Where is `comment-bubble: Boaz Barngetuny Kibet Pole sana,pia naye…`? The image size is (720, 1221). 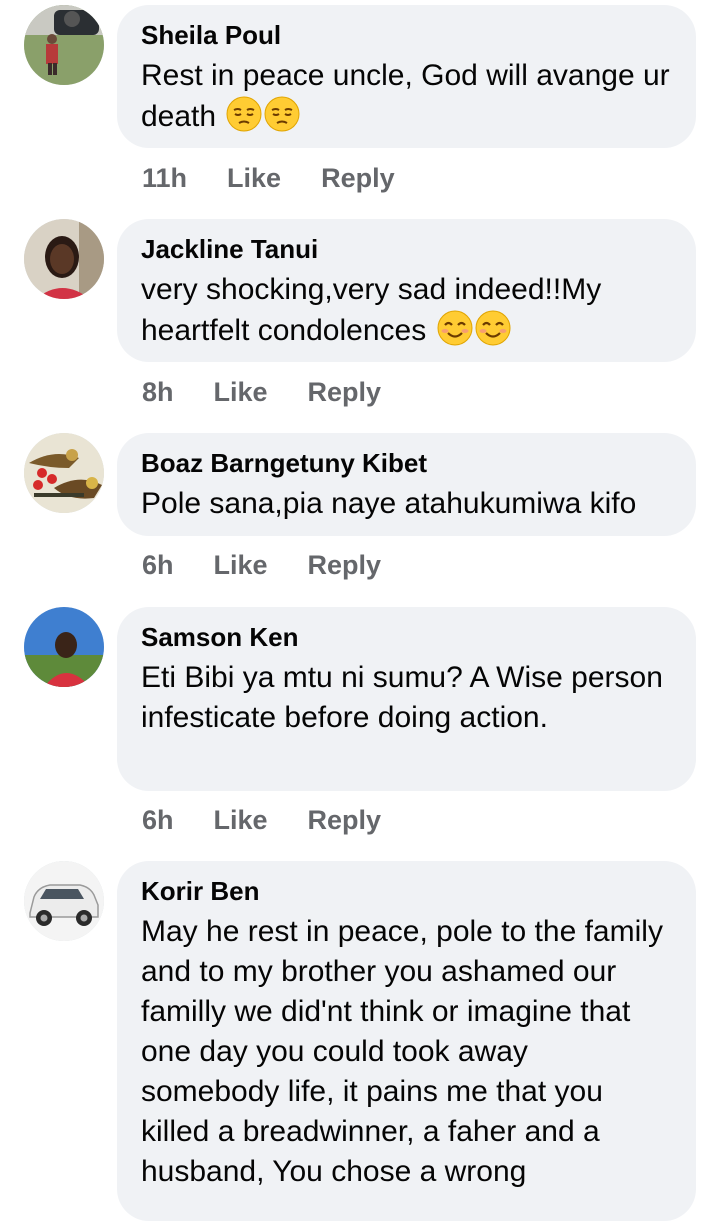
comment-bubble: Boaz Barngetuny Kibet Pole sana,pia naye… is located at coordinates (406, 484).